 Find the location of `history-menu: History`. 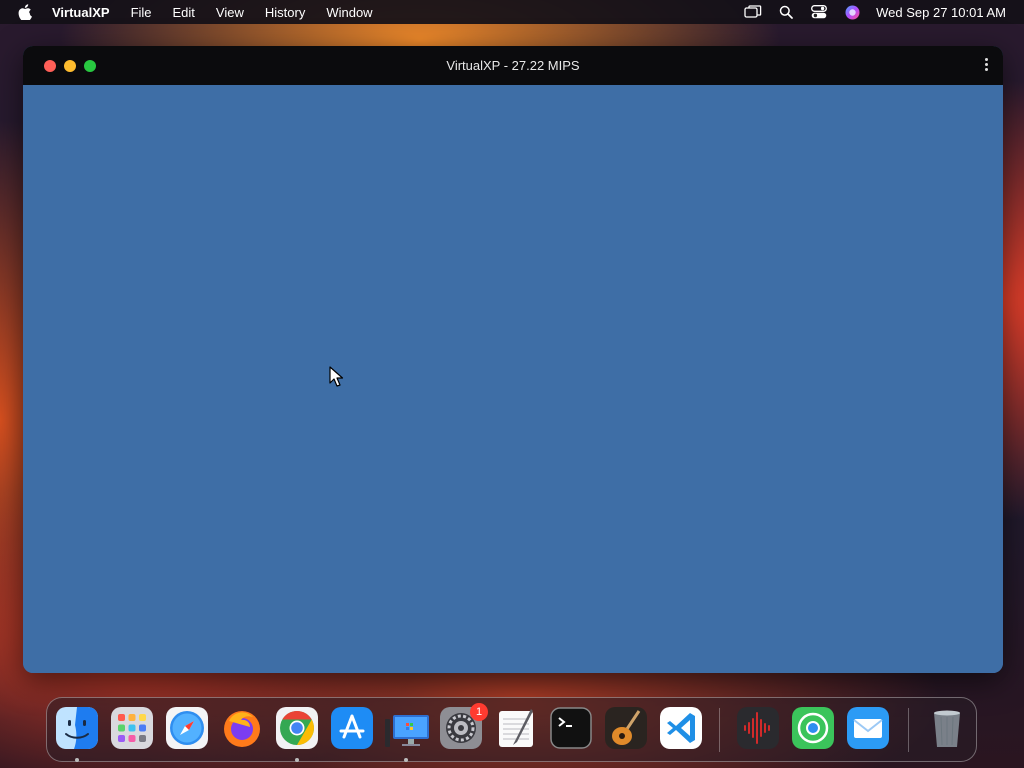

history-menu: History is located at coordinates (285, 12).